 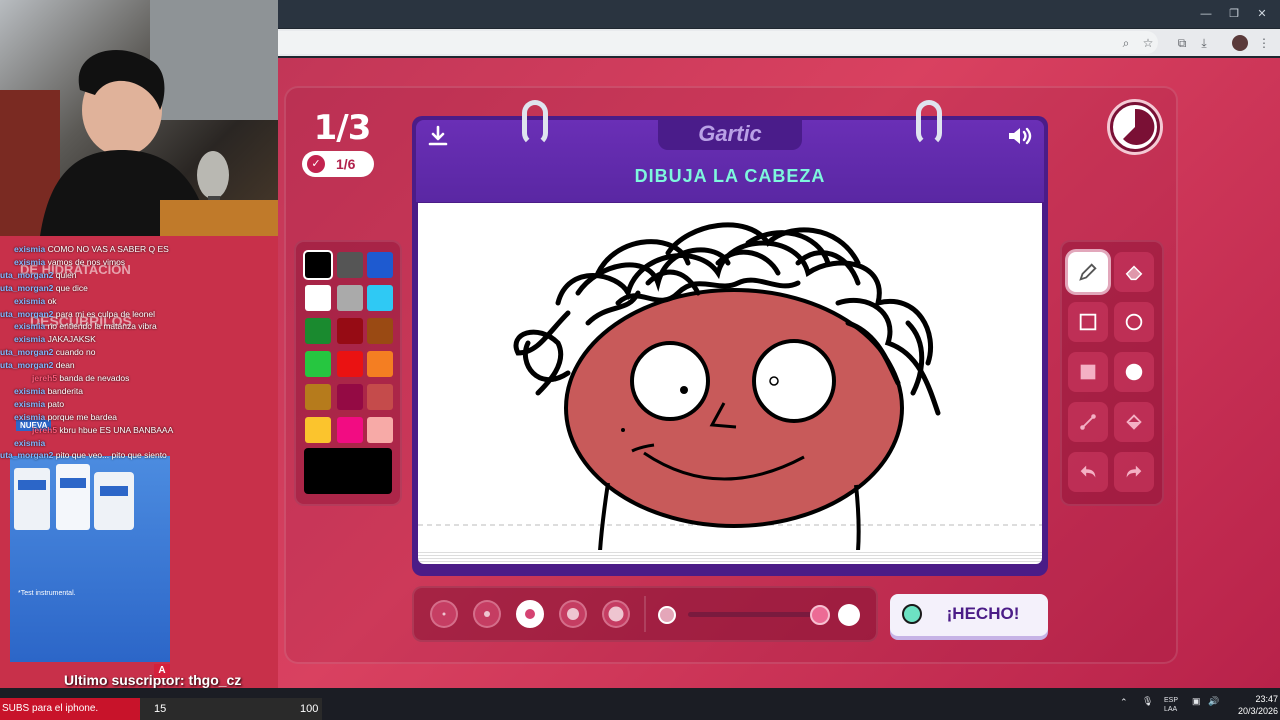 I want to click on maximize-button: ❐, so click(x=1234, y=14).